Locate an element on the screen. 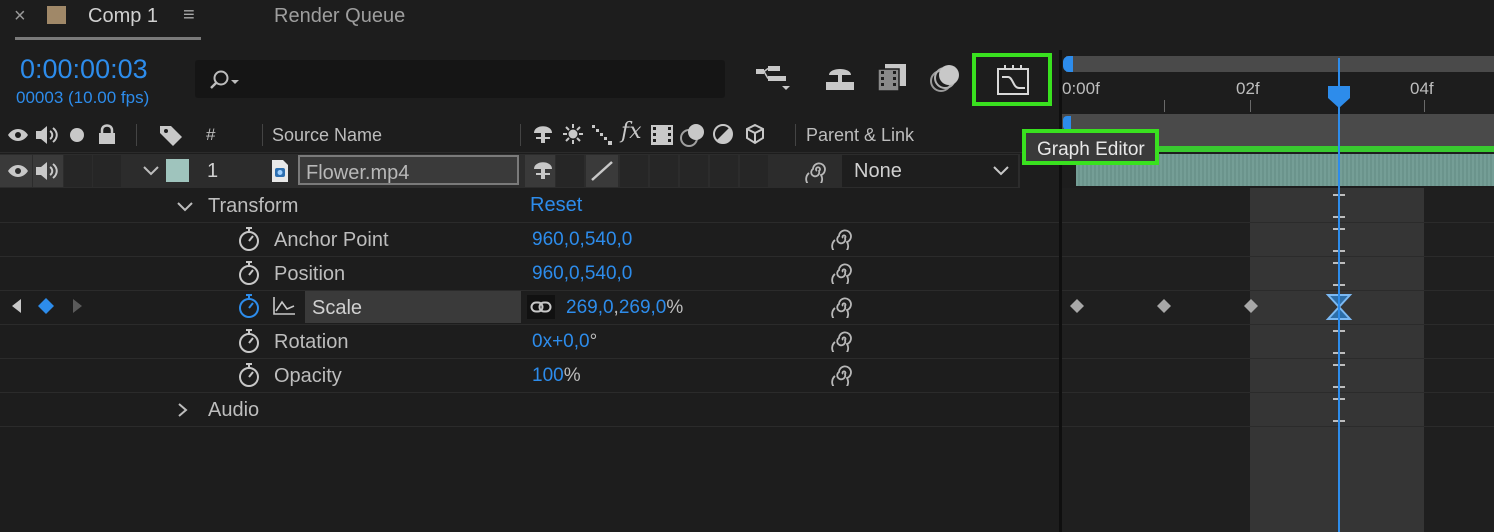 The width and height of the screenshot is (1494, 532). layer-video-visibility-icon is located at coordinates (18, 171).